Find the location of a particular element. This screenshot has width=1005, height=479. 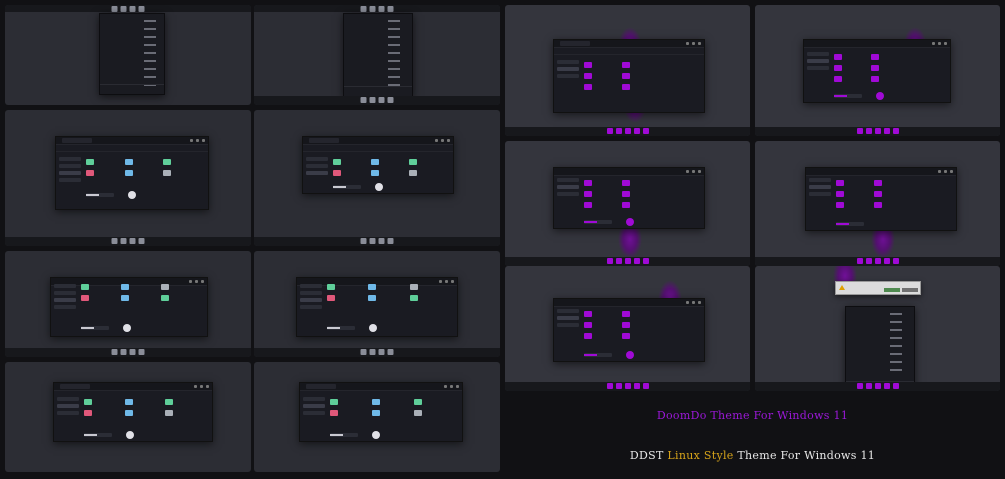

subtitle-highlight: Linux Style is located at coordinates (700, 455).